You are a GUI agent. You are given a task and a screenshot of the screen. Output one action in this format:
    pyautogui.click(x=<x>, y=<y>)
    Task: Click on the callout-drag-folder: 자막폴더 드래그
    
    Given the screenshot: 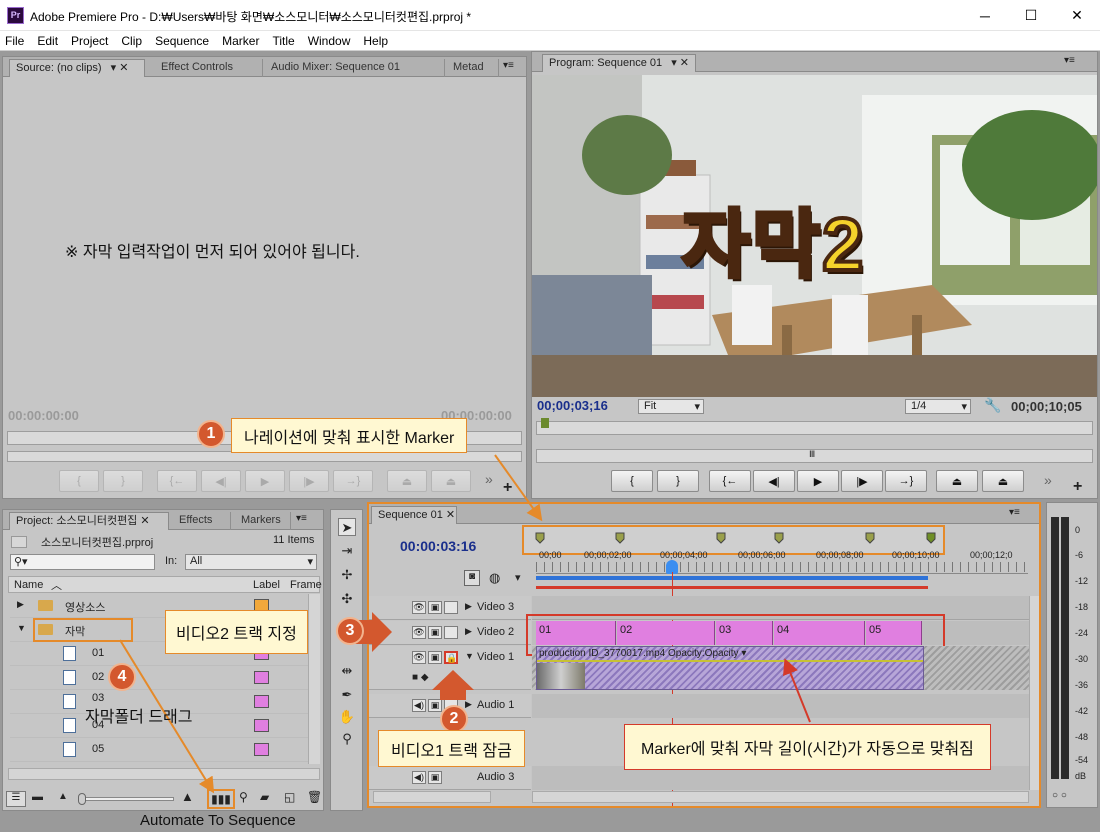 What is the action you would take?
    pyautogui.click(x=139, y=717)
    